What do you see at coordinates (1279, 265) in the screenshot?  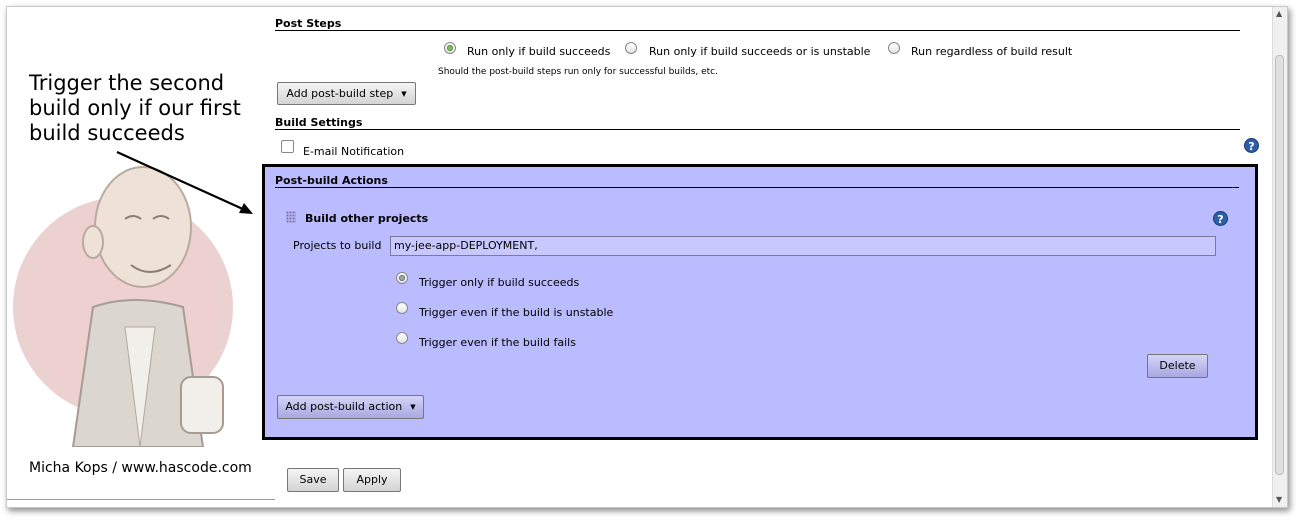 I see `scrollbar-thumb` at bounding box center [1279, 265].